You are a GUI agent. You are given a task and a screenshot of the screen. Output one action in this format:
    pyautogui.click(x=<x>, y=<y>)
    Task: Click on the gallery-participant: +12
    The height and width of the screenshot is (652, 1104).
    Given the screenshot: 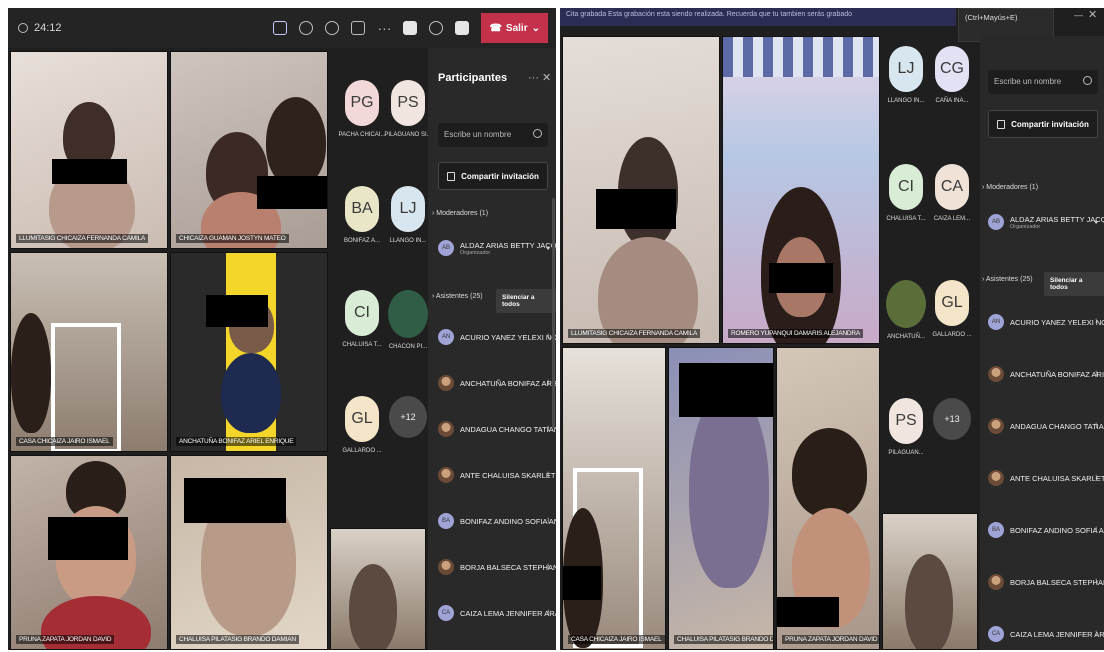 What is the action you would take?
    pyautogui.click(x=408, y=420)
    